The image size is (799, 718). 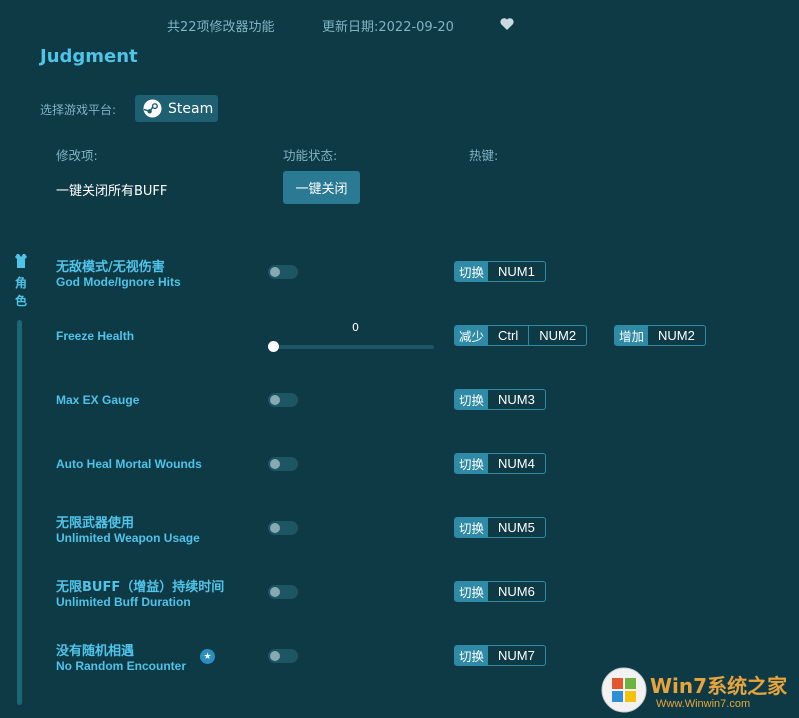 I want to click on watermark-text: Win7系统之家, so click(x=719, y=686).